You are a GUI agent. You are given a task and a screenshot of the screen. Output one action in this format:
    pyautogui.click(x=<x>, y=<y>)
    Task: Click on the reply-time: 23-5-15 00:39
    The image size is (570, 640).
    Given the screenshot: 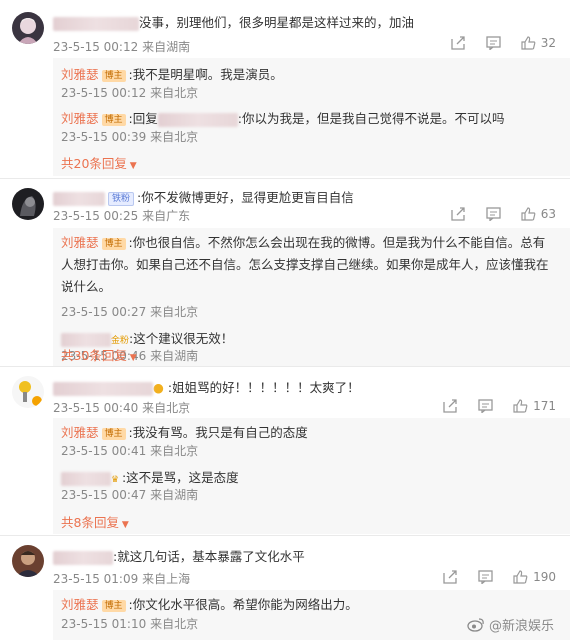 What is the action you would take?
    pyautogui.click(x=104, y=137)
    